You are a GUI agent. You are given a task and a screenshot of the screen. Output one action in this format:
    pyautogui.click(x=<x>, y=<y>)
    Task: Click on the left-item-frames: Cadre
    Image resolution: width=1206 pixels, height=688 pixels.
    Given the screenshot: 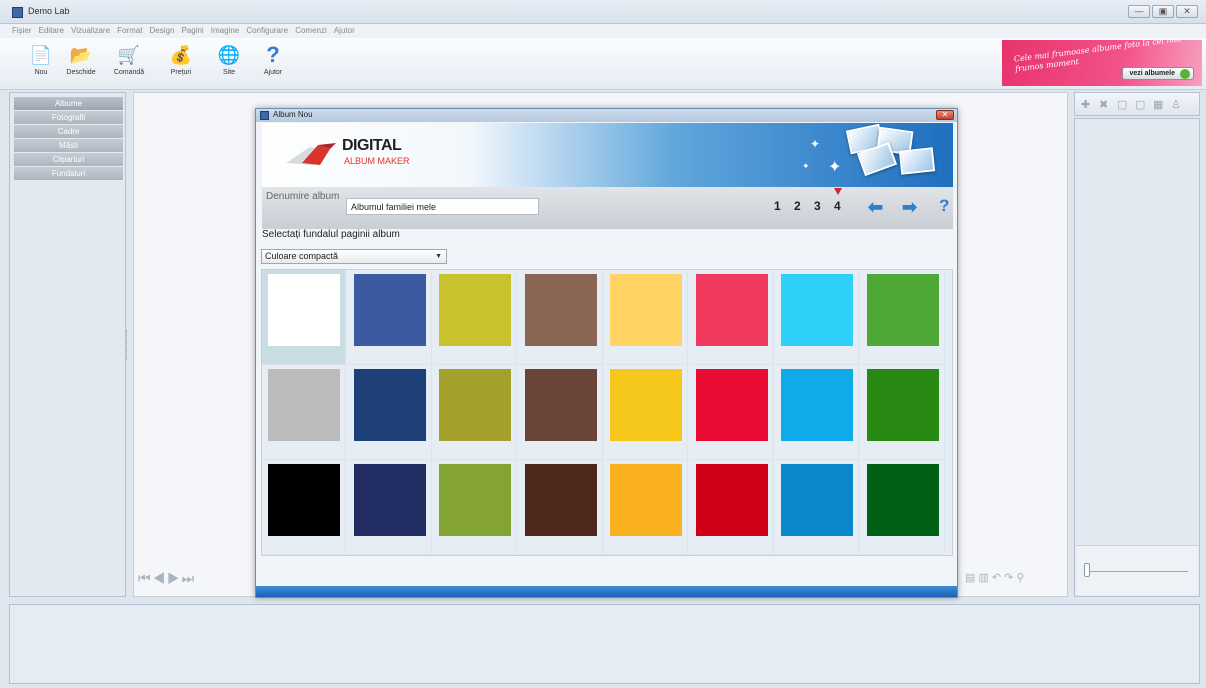 What is the action you would take?
    pyautogui.click(x=68, y=131)
    